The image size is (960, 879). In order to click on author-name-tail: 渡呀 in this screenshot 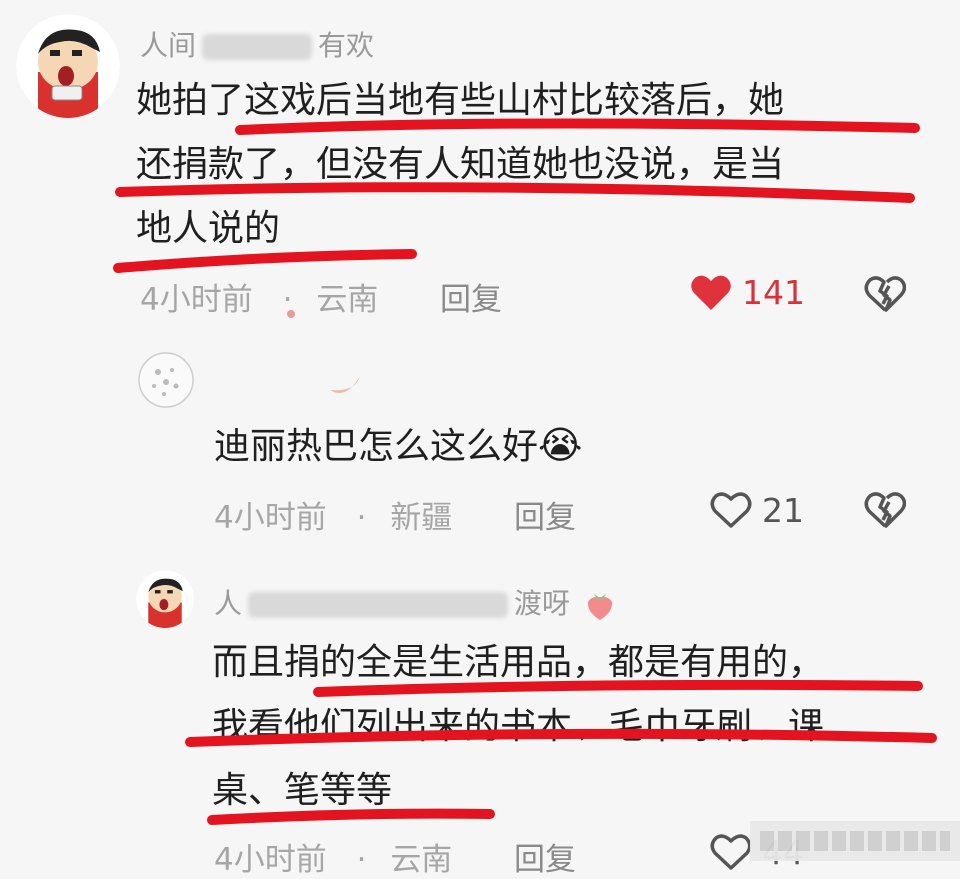, I will do `click(542, 603)`.